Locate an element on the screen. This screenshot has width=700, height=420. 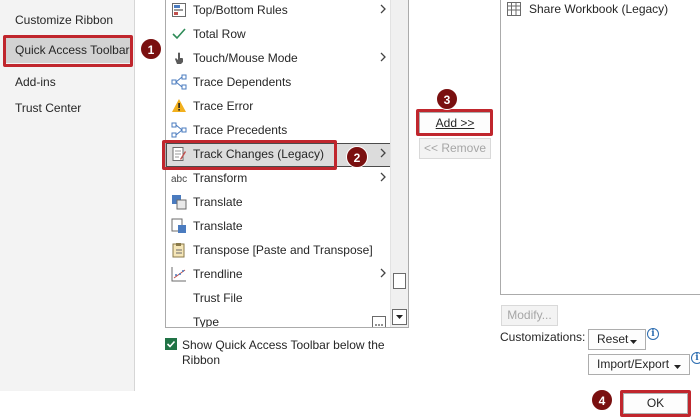
svg-text: abc is located at coordinates (179, 179).